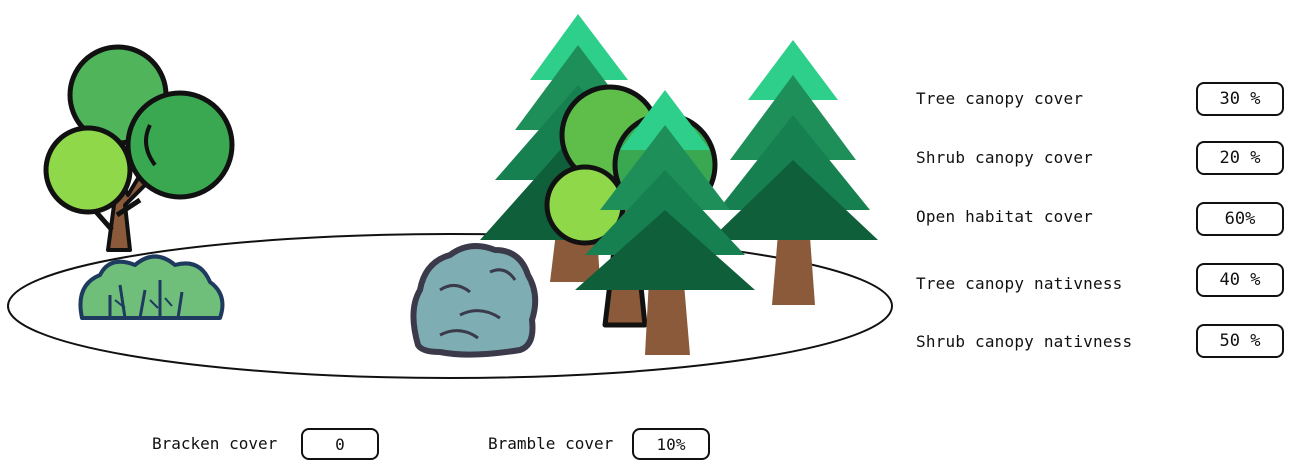 The width and height of the screenshot is (1303, 472). What do you see at coordinates (794, 172) in the screenshot?
I see `conifer-tree-icon` at bounding box center [794, 172].